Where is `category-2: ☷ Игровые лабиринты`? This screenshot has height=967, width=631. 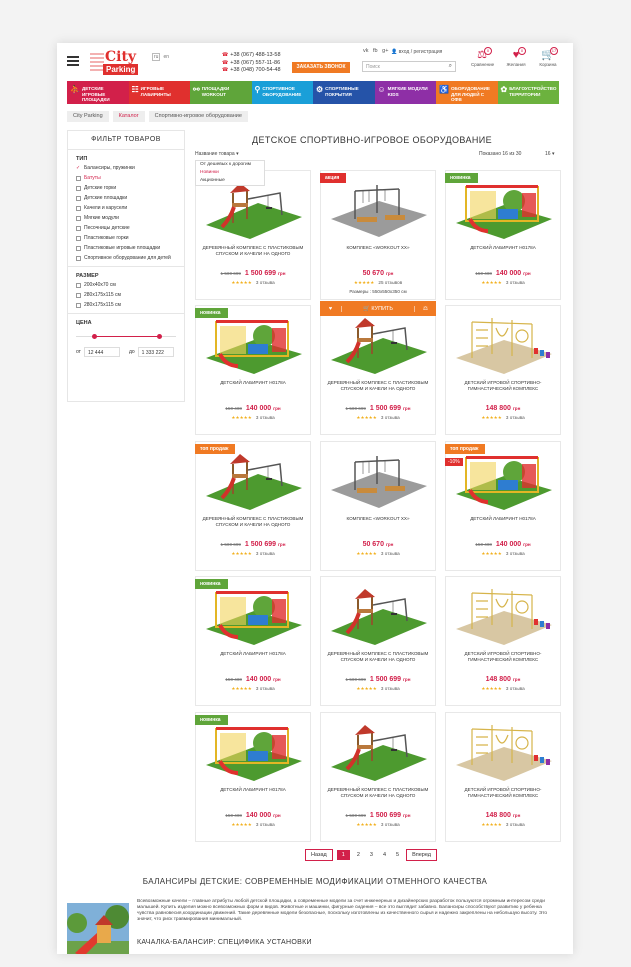 category-2: ☷ Игровые лабиринты is located at coordinates (159, 92).